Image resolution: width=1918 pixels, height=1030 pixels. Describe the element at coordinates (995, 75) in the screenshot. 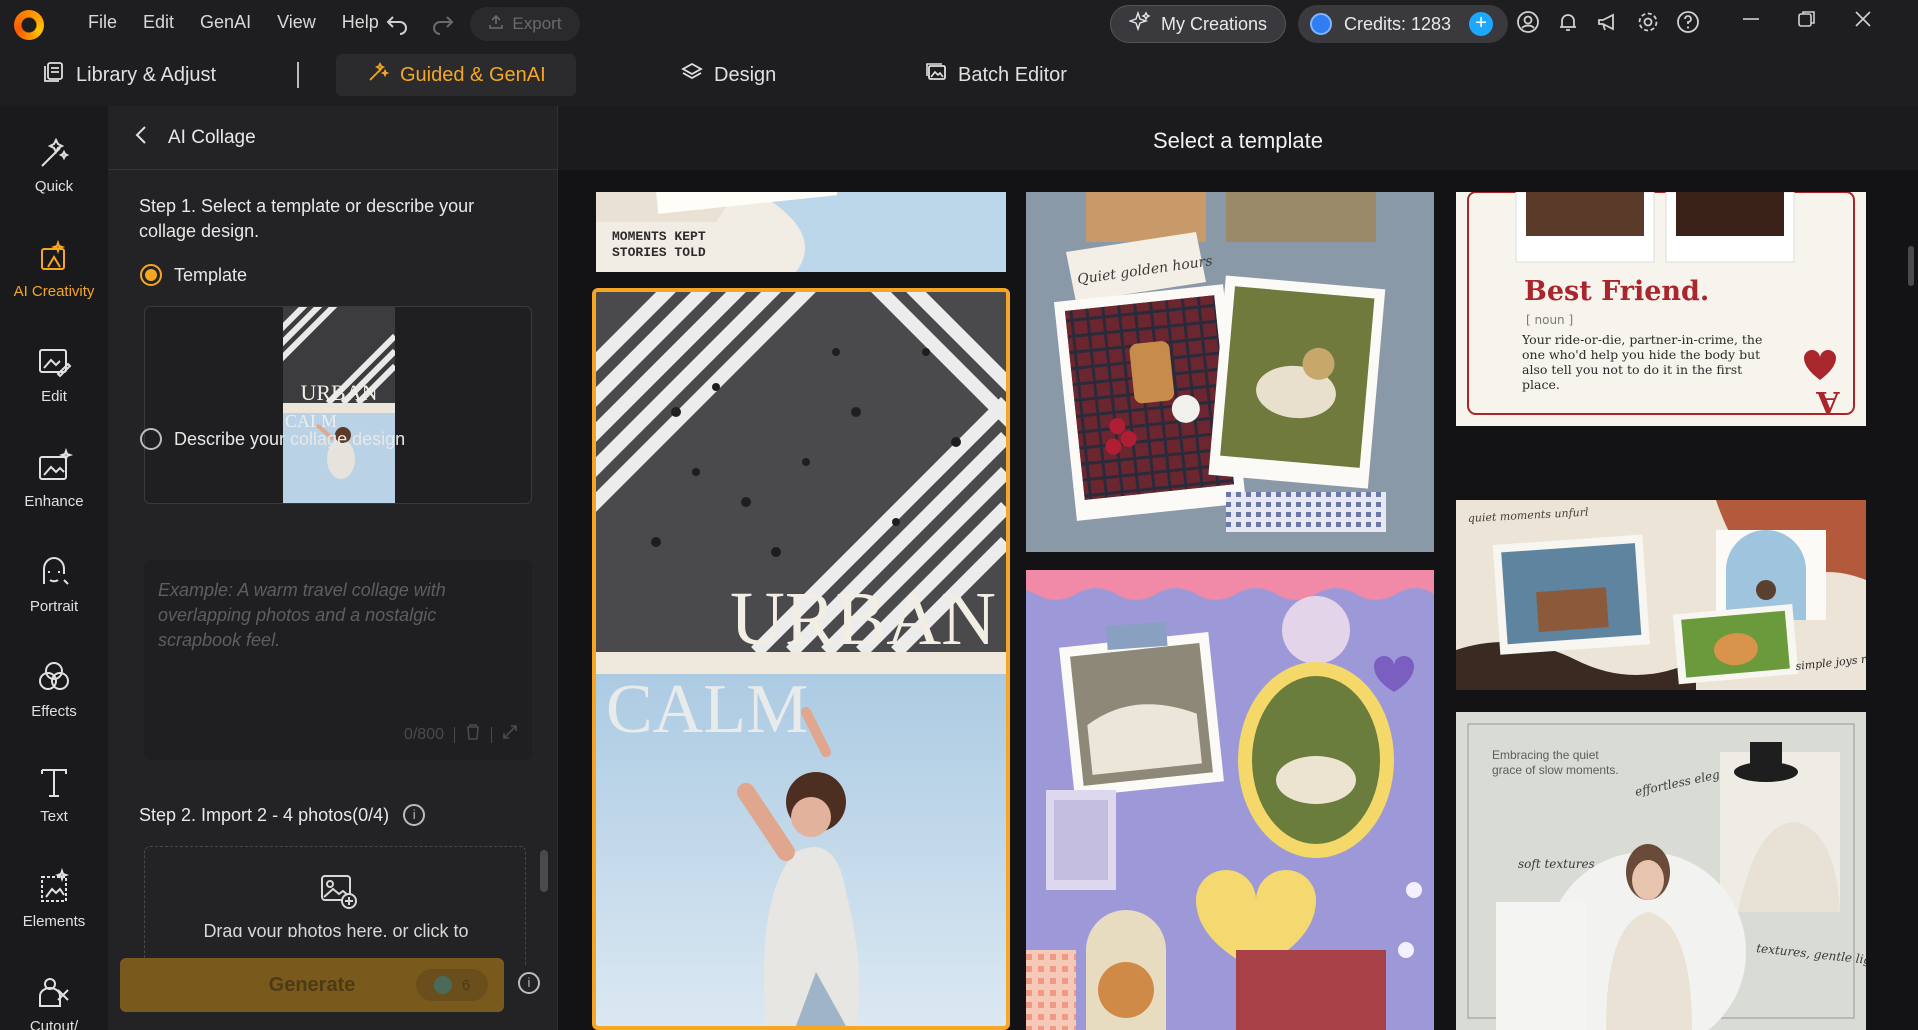

I see `tab-batch-editor: Batch Editor` at that location.